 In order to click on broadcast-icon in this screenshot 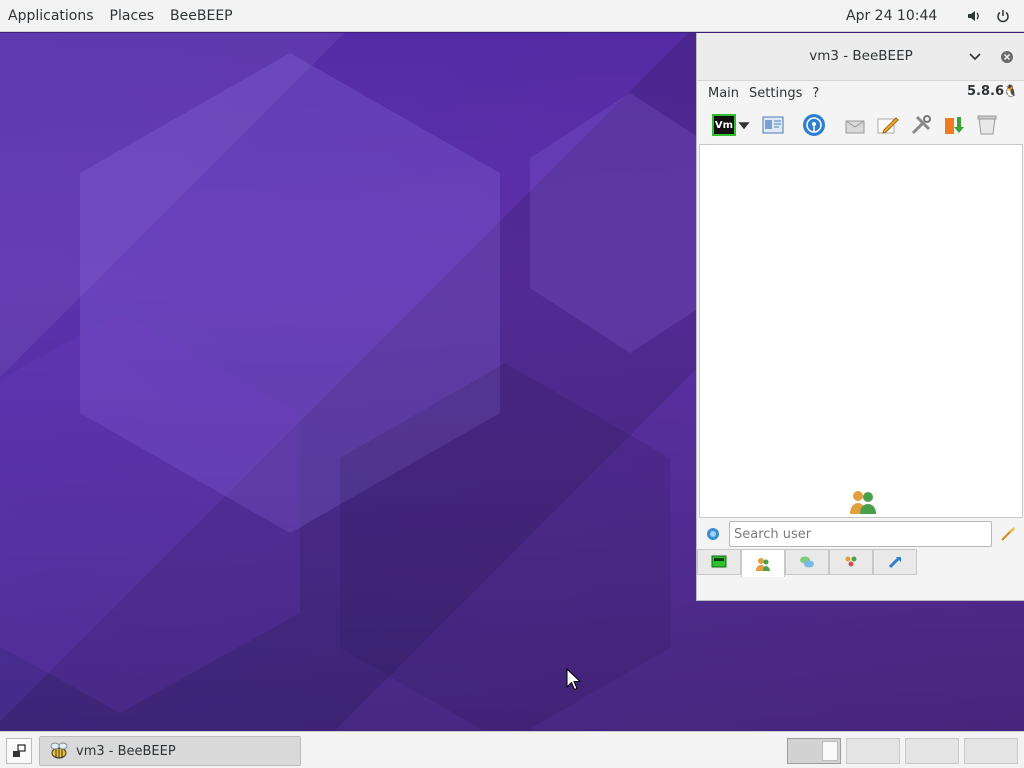, I will do `click(814, 125)`.